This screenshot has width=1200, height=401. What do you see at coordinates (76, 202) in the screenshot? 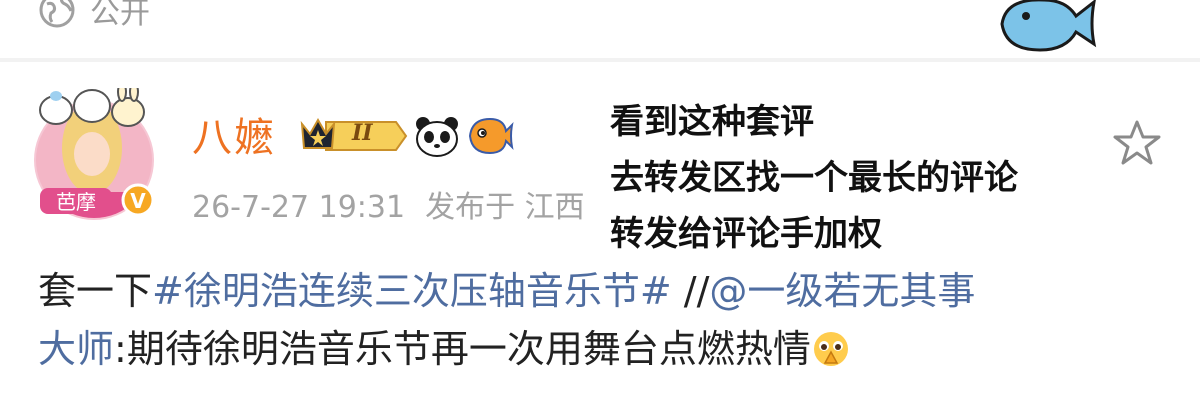
I see `avatar-caption: 芭摩` at bounding box center [76, 202].